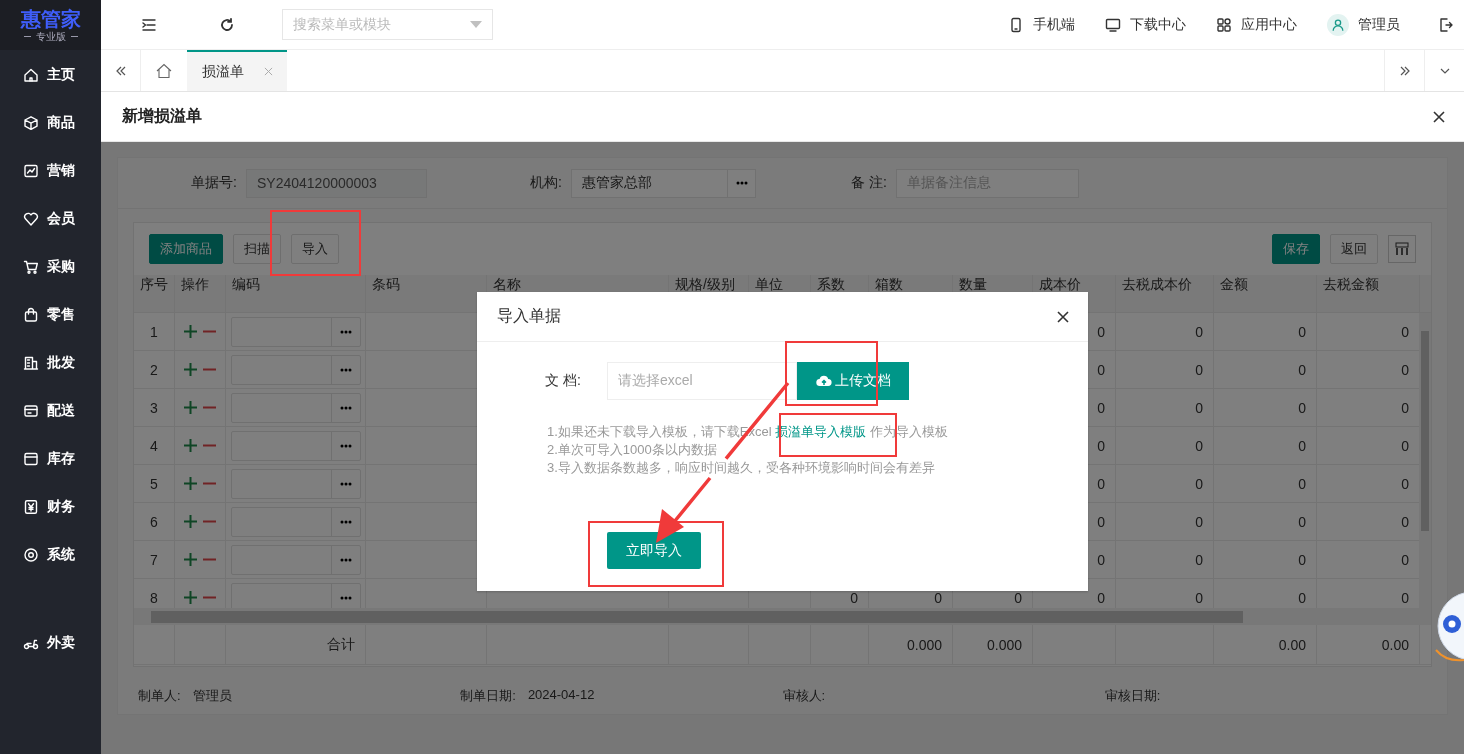 The image size is (1464, 754). Describe the element at coordinates (924, 644) in the screenshot. I see `total-value: 0.000` at that location.